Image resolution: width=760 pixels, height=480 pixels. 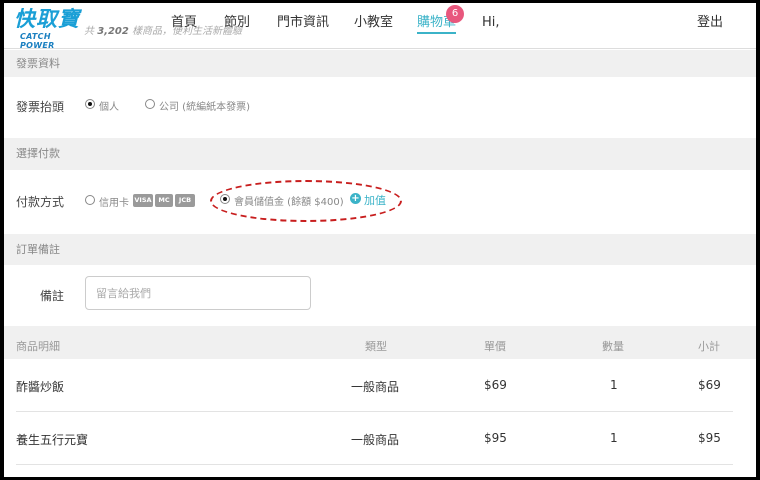 What do you see at coordinates (185, 200) in the screenshot?
I see `jcb-card-icon: JCB` at bounding box center [185, 200].